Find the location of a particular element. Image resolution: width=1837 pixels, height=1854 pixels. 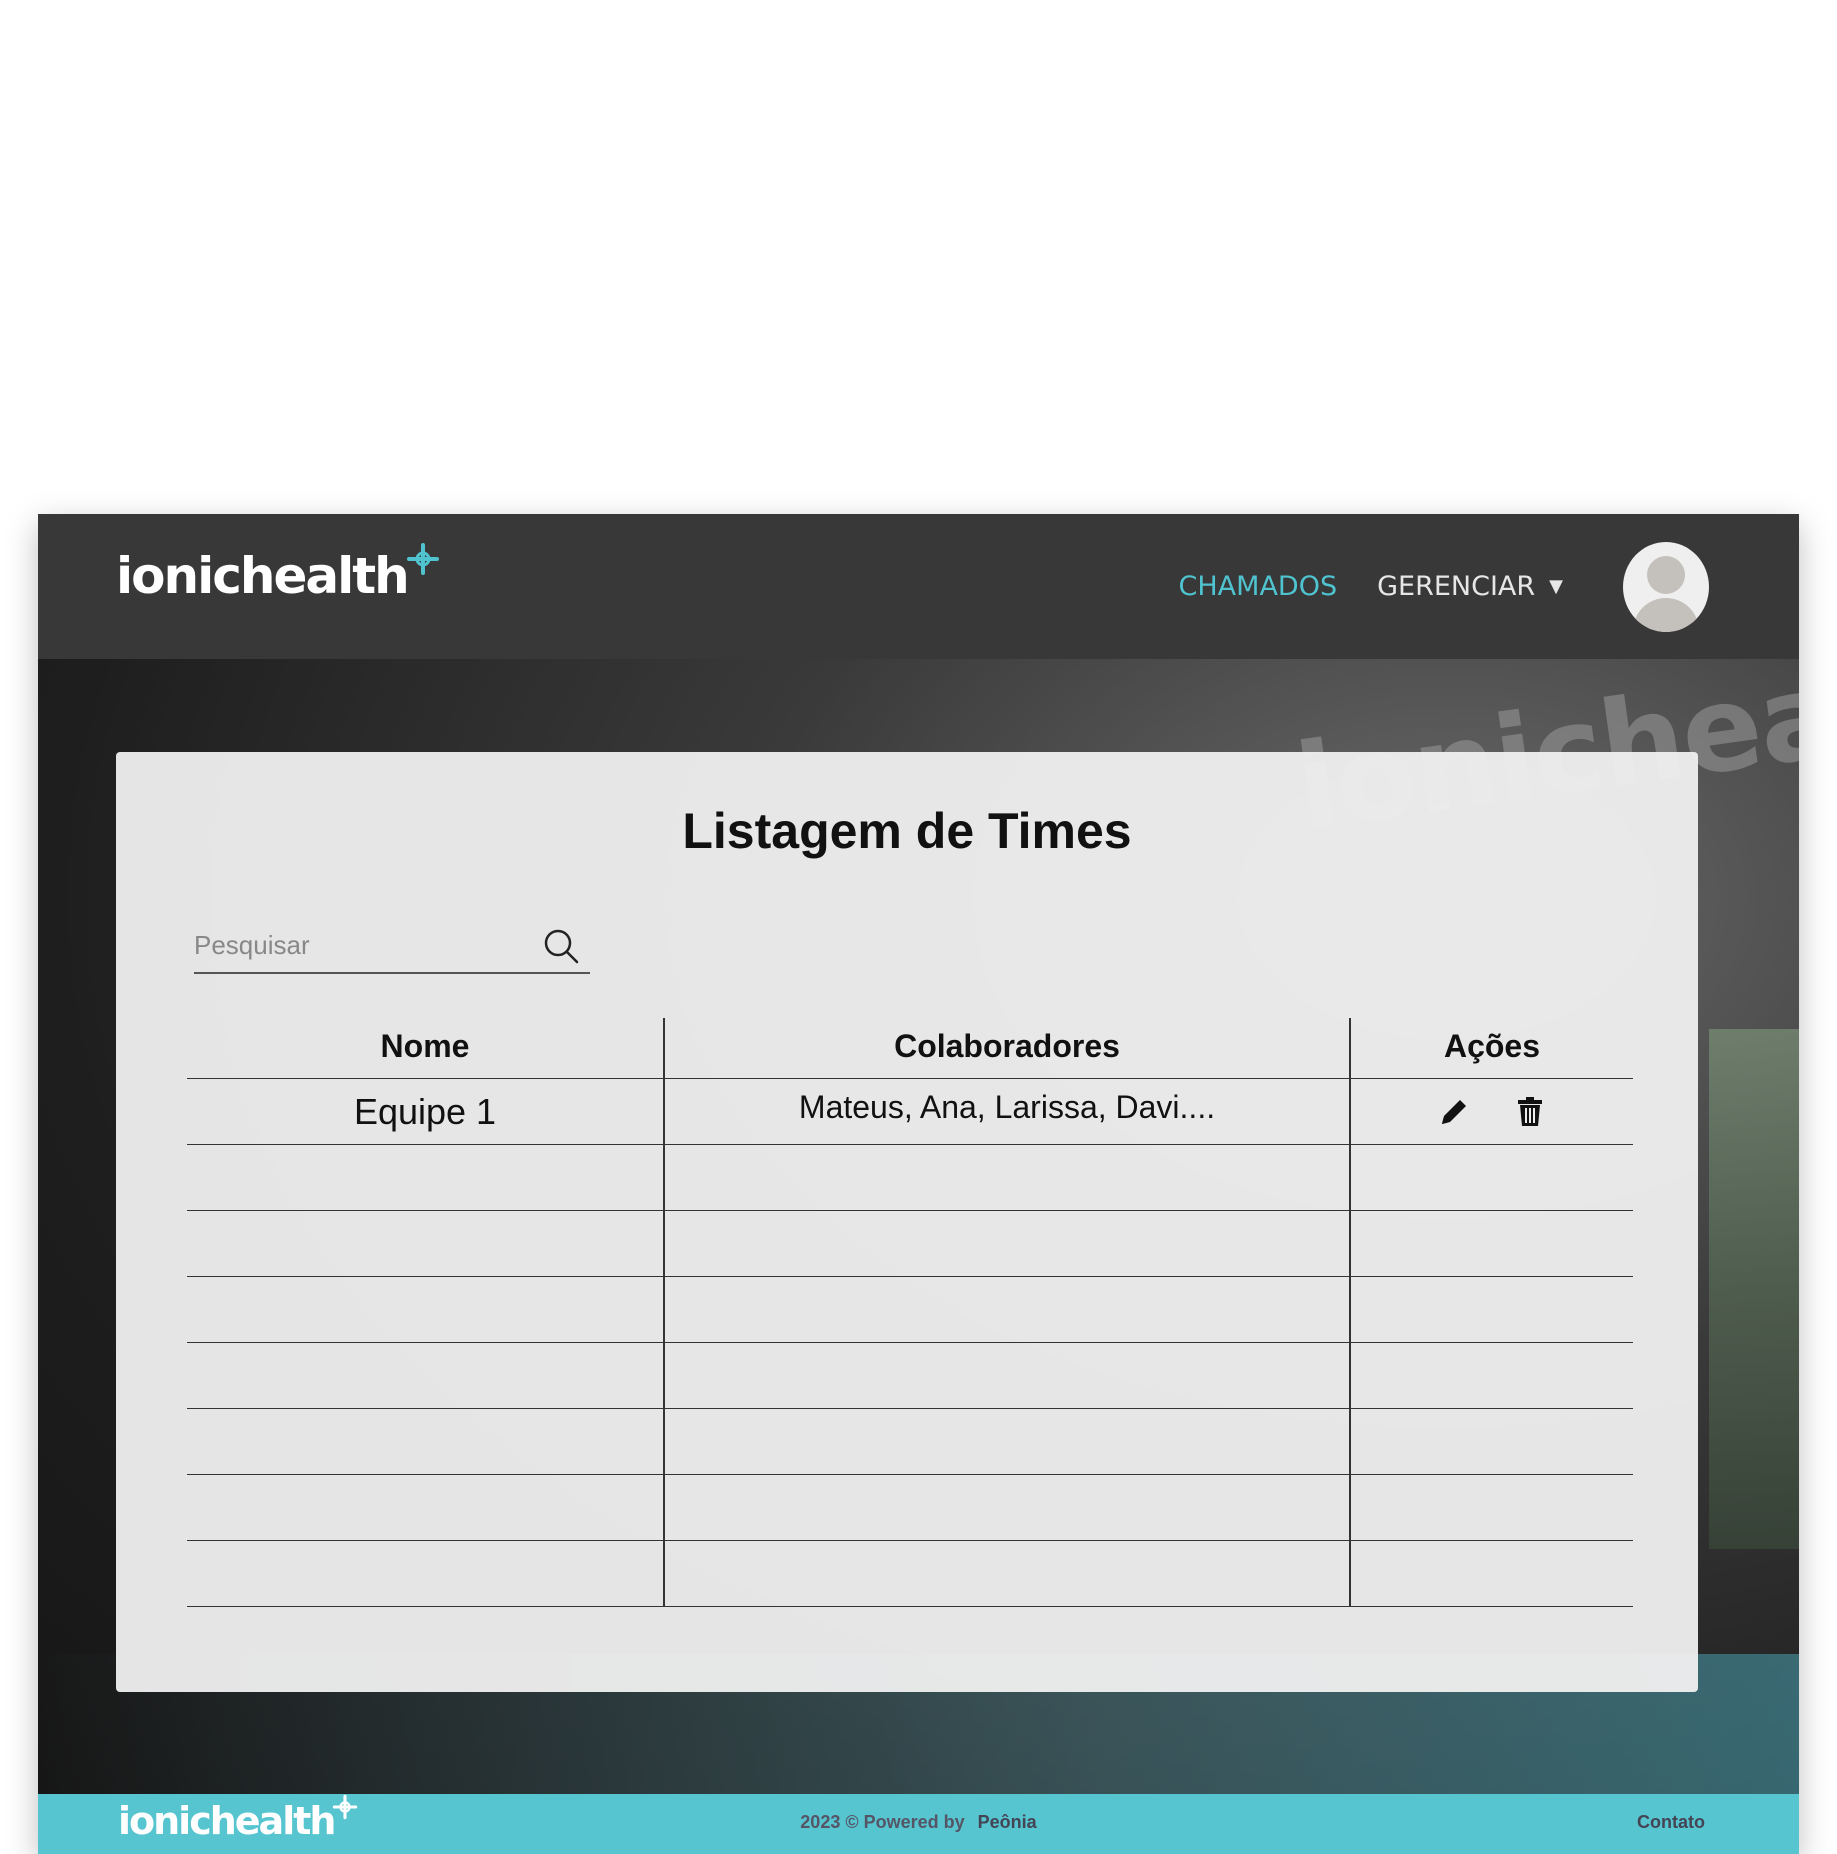

trash-icon is located at coordinates (1530, 1111).